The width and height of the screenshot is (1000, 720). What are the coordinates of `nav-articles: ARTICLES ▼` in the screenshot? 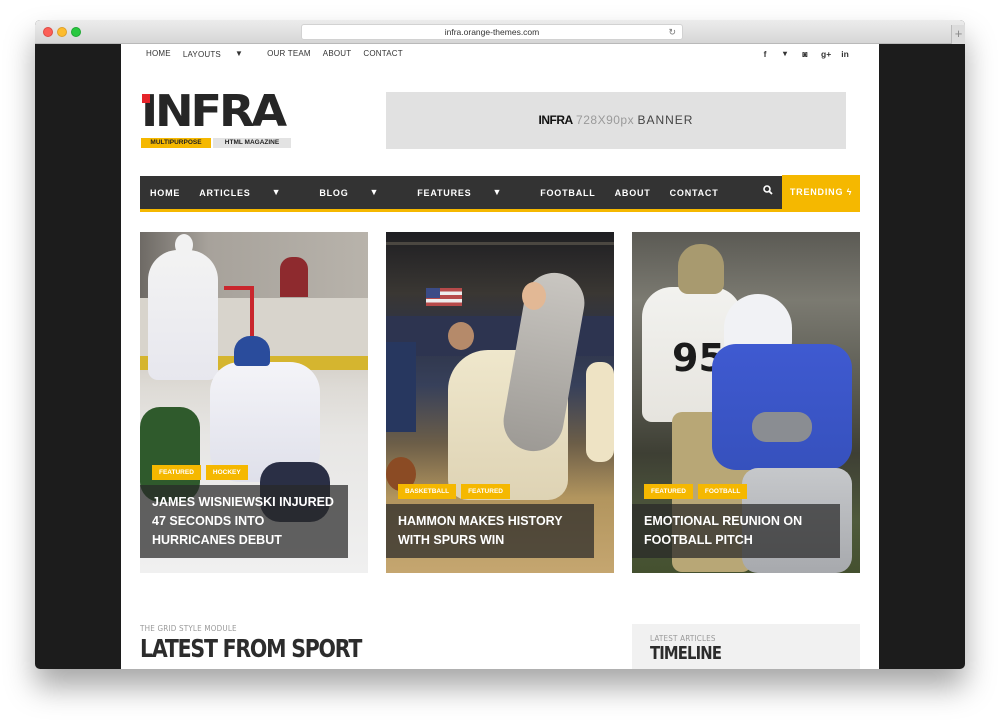 It's located at (249, 192).